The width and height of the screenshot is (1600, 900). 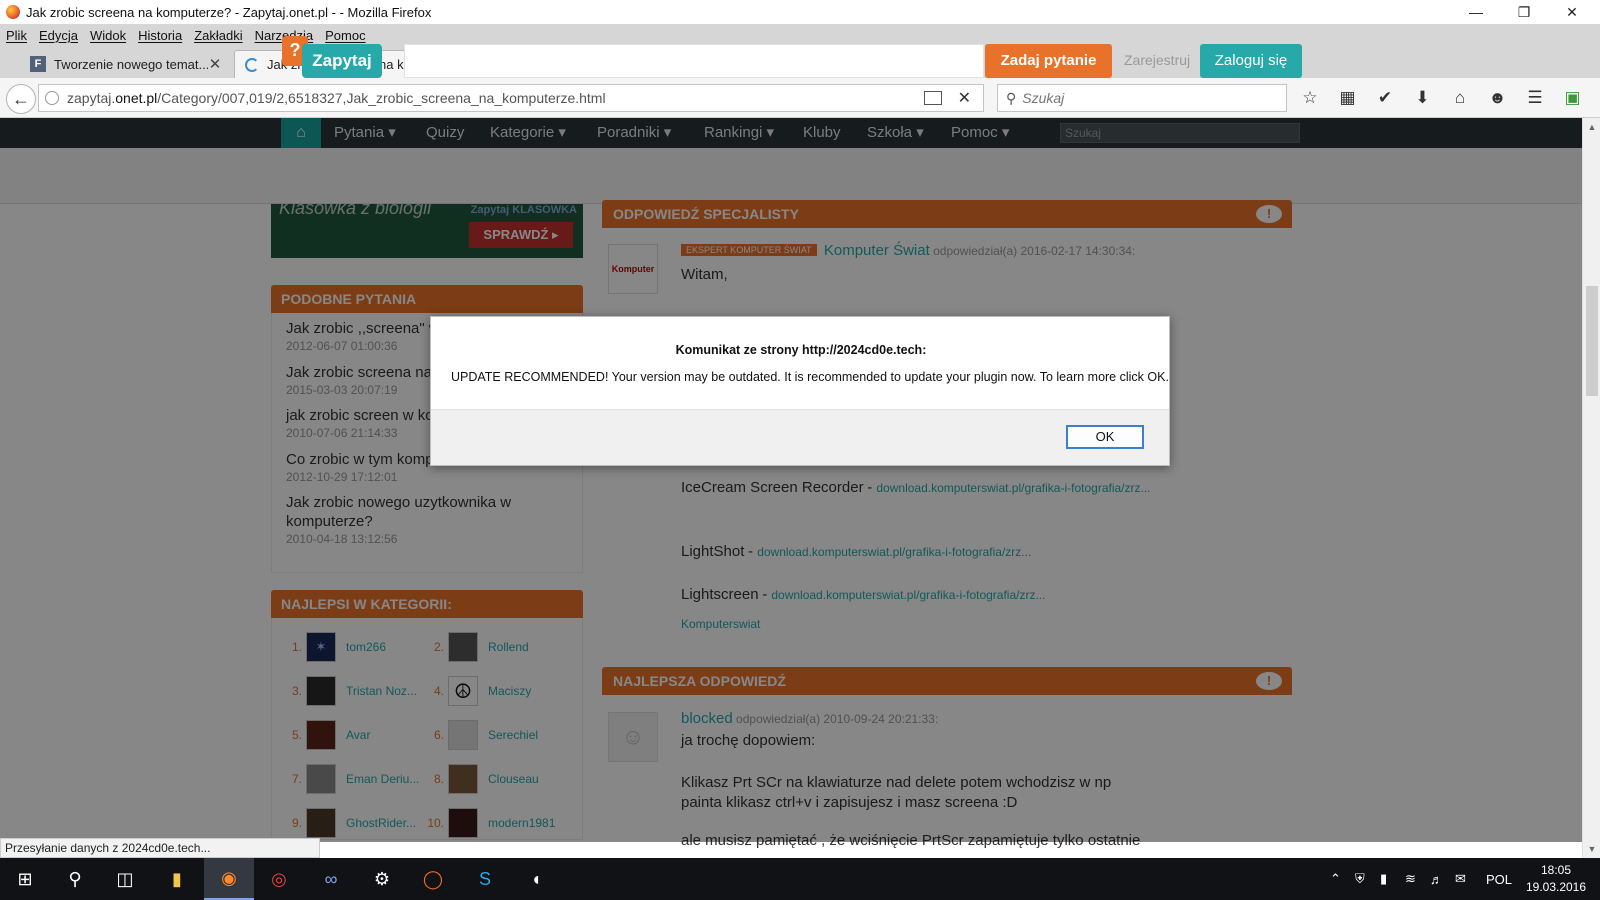 I want to click on chat-icon: ☻, so click(x=1498, y=98).